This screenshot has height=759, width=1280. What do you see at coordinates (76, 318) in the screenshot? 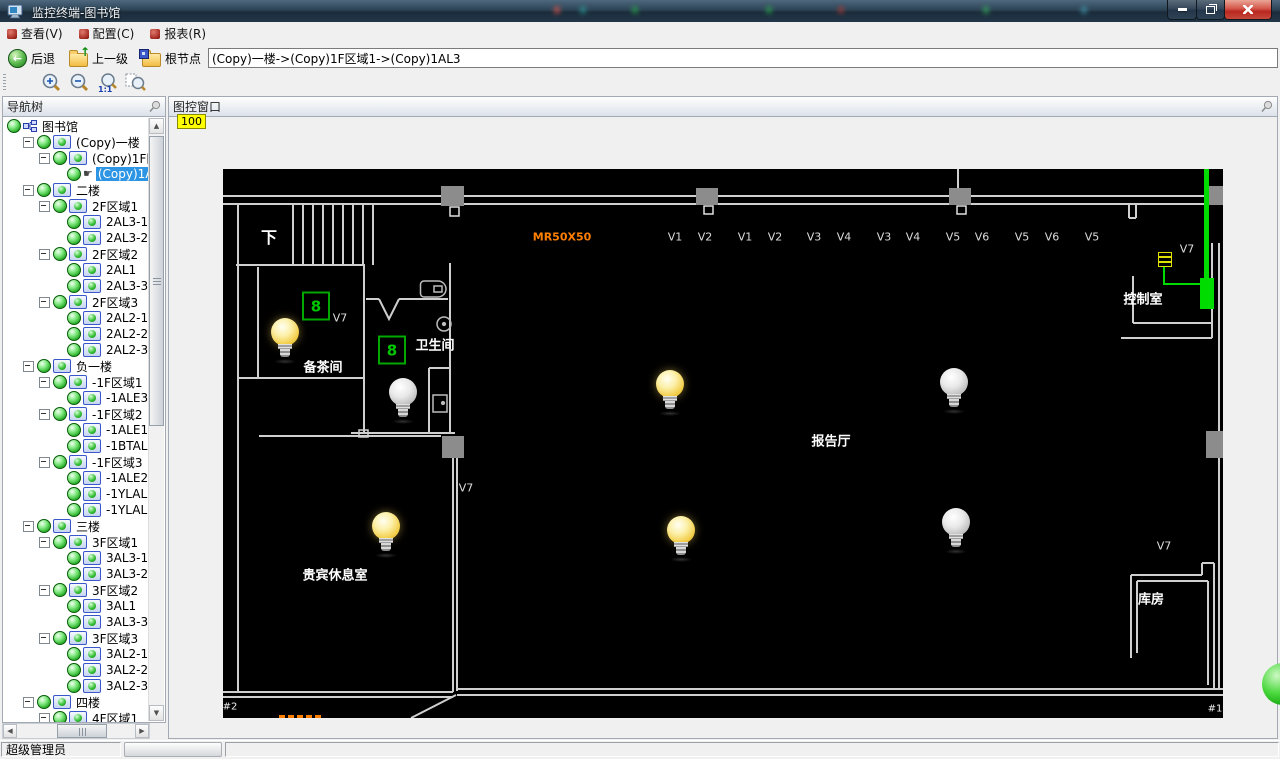
I see `tree-item: 2AL2-1` at bounding box center [76, 318].